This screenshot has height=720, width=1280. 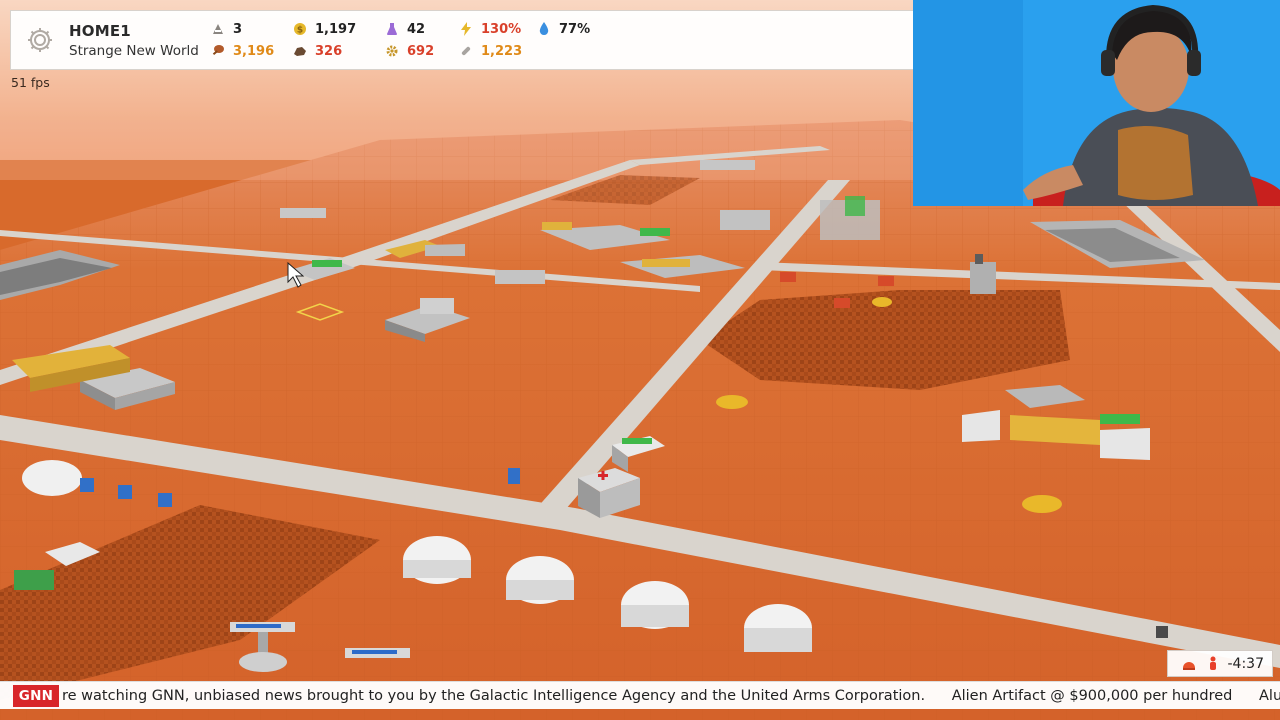 What do you see at coordinates (466, 51) in the screenshot?
I see `alloy-icon` at bounding box center [466, 51].